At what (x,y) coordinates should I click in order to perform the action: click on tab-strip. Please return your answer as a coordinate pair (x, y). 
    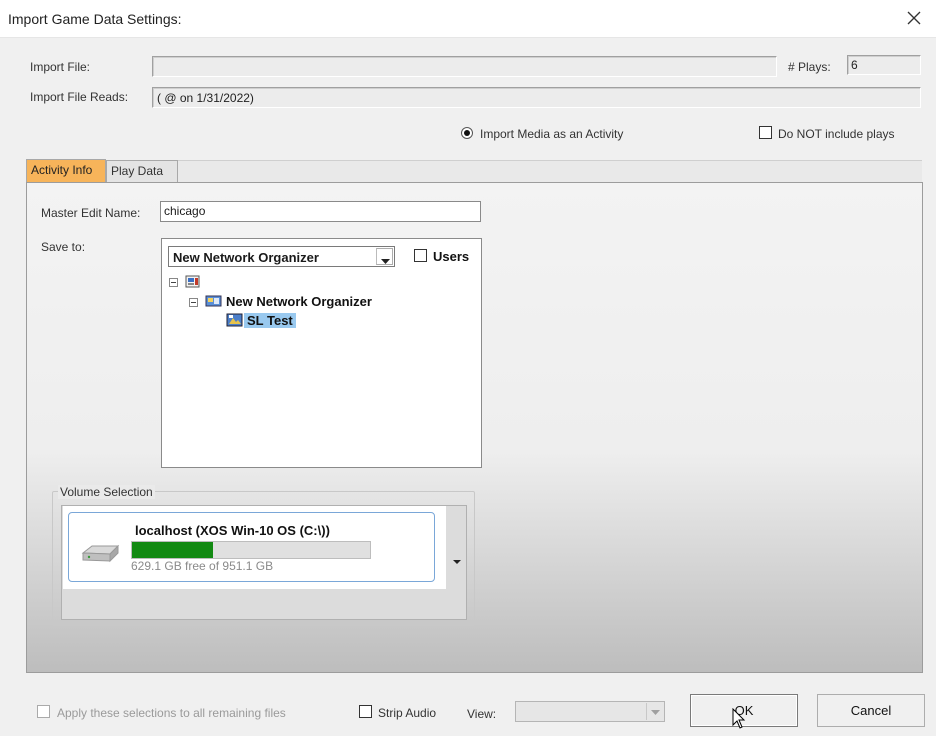
    Looking at the image, I should click on (550, 171).